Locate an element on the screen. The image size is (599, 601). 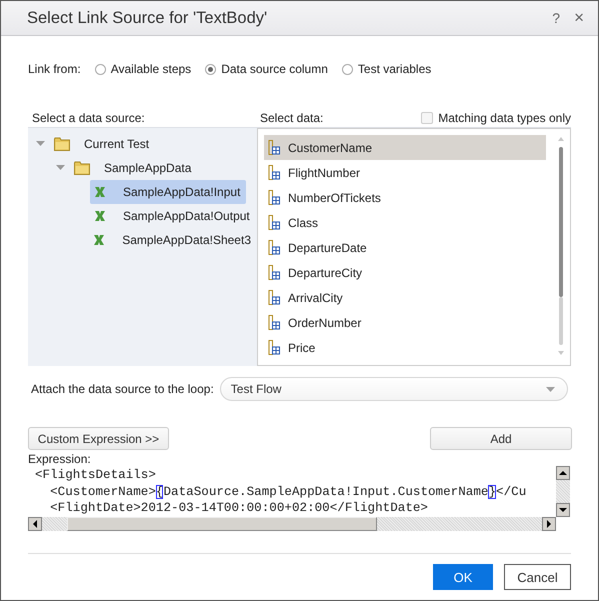
data-column-item: DepartureCity is located at coordinates (405, 272).